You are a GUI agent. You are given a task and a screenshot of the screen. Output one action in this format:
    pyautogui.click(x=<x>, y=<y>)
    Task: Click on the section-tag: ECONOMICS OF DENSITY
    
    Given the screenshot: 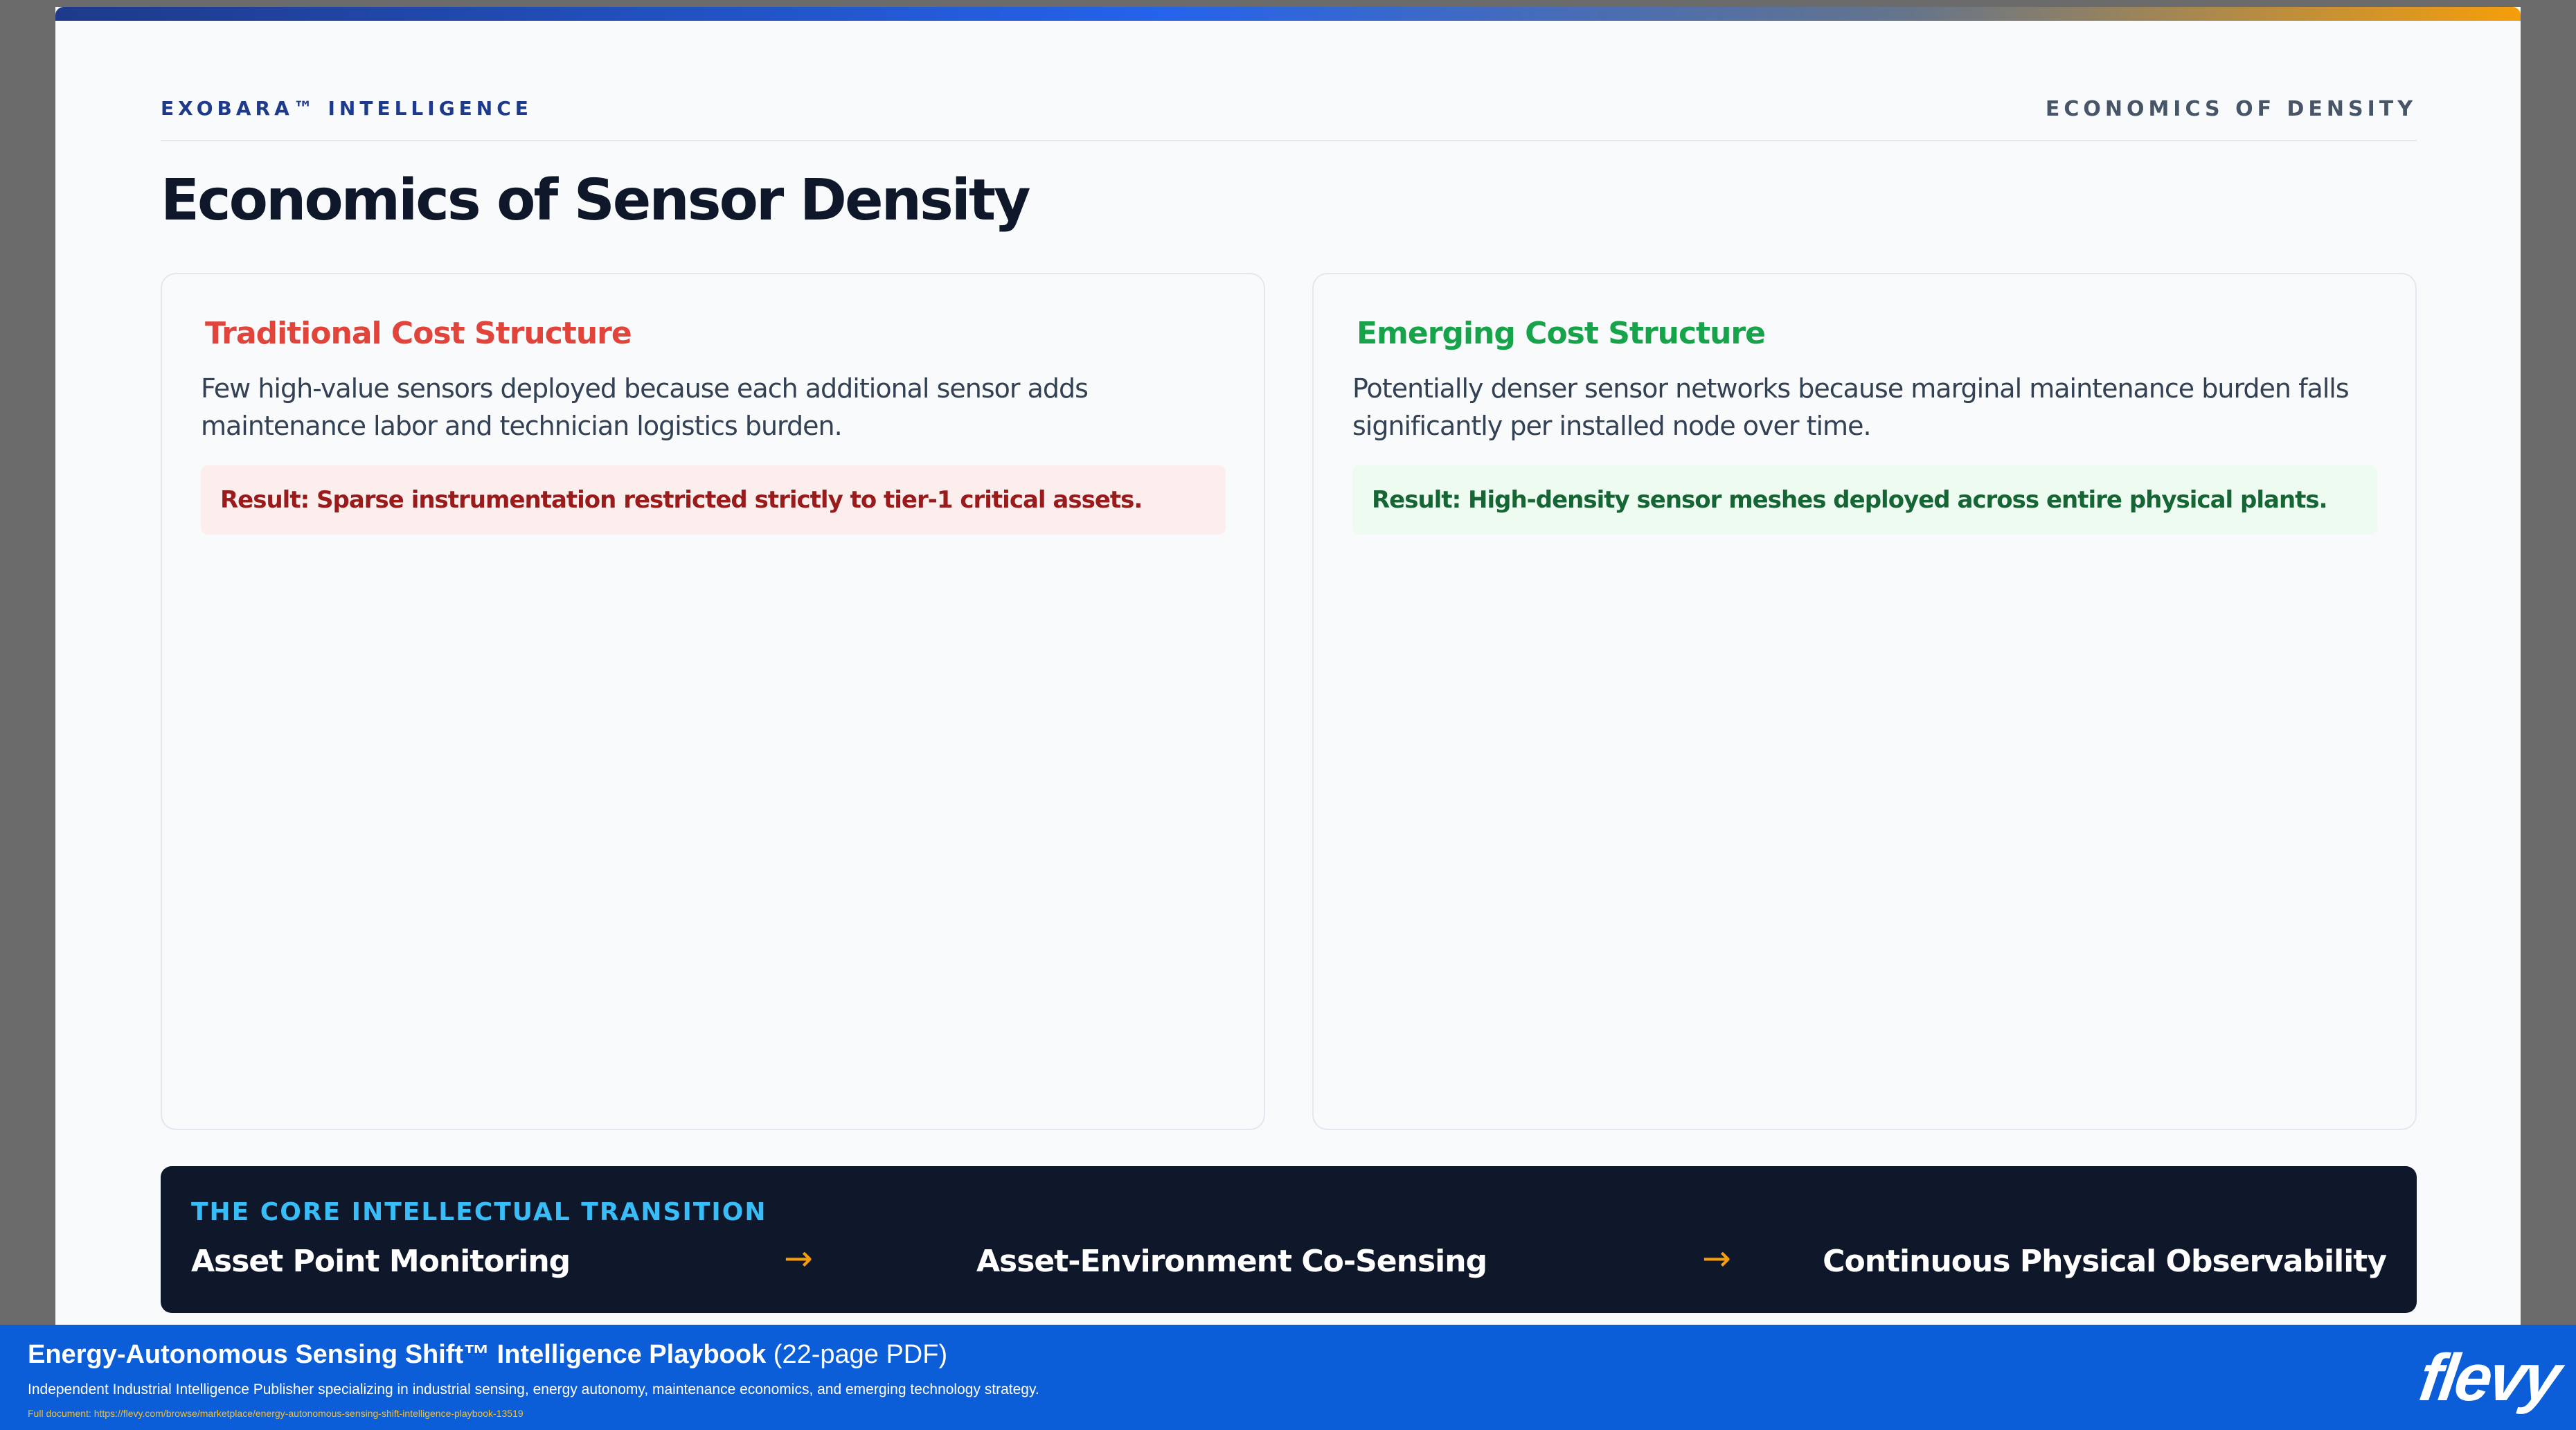 What is the action you would take?
    pyautogui.click(x=2231, y=109)
    